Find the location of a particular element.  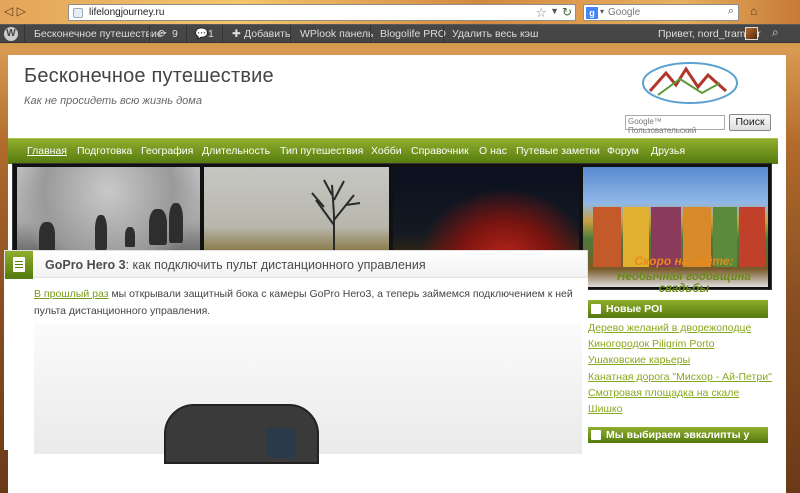

comments-icon: 💬 is located at coordinates (201, 34).